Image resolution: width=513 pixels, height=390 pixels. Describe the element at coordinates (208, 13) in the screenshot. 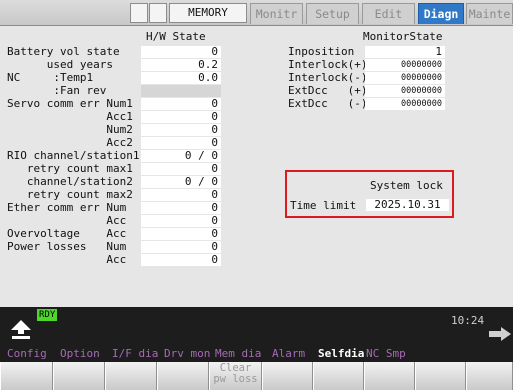

I see `operation-mode: MEMORY` at that location.